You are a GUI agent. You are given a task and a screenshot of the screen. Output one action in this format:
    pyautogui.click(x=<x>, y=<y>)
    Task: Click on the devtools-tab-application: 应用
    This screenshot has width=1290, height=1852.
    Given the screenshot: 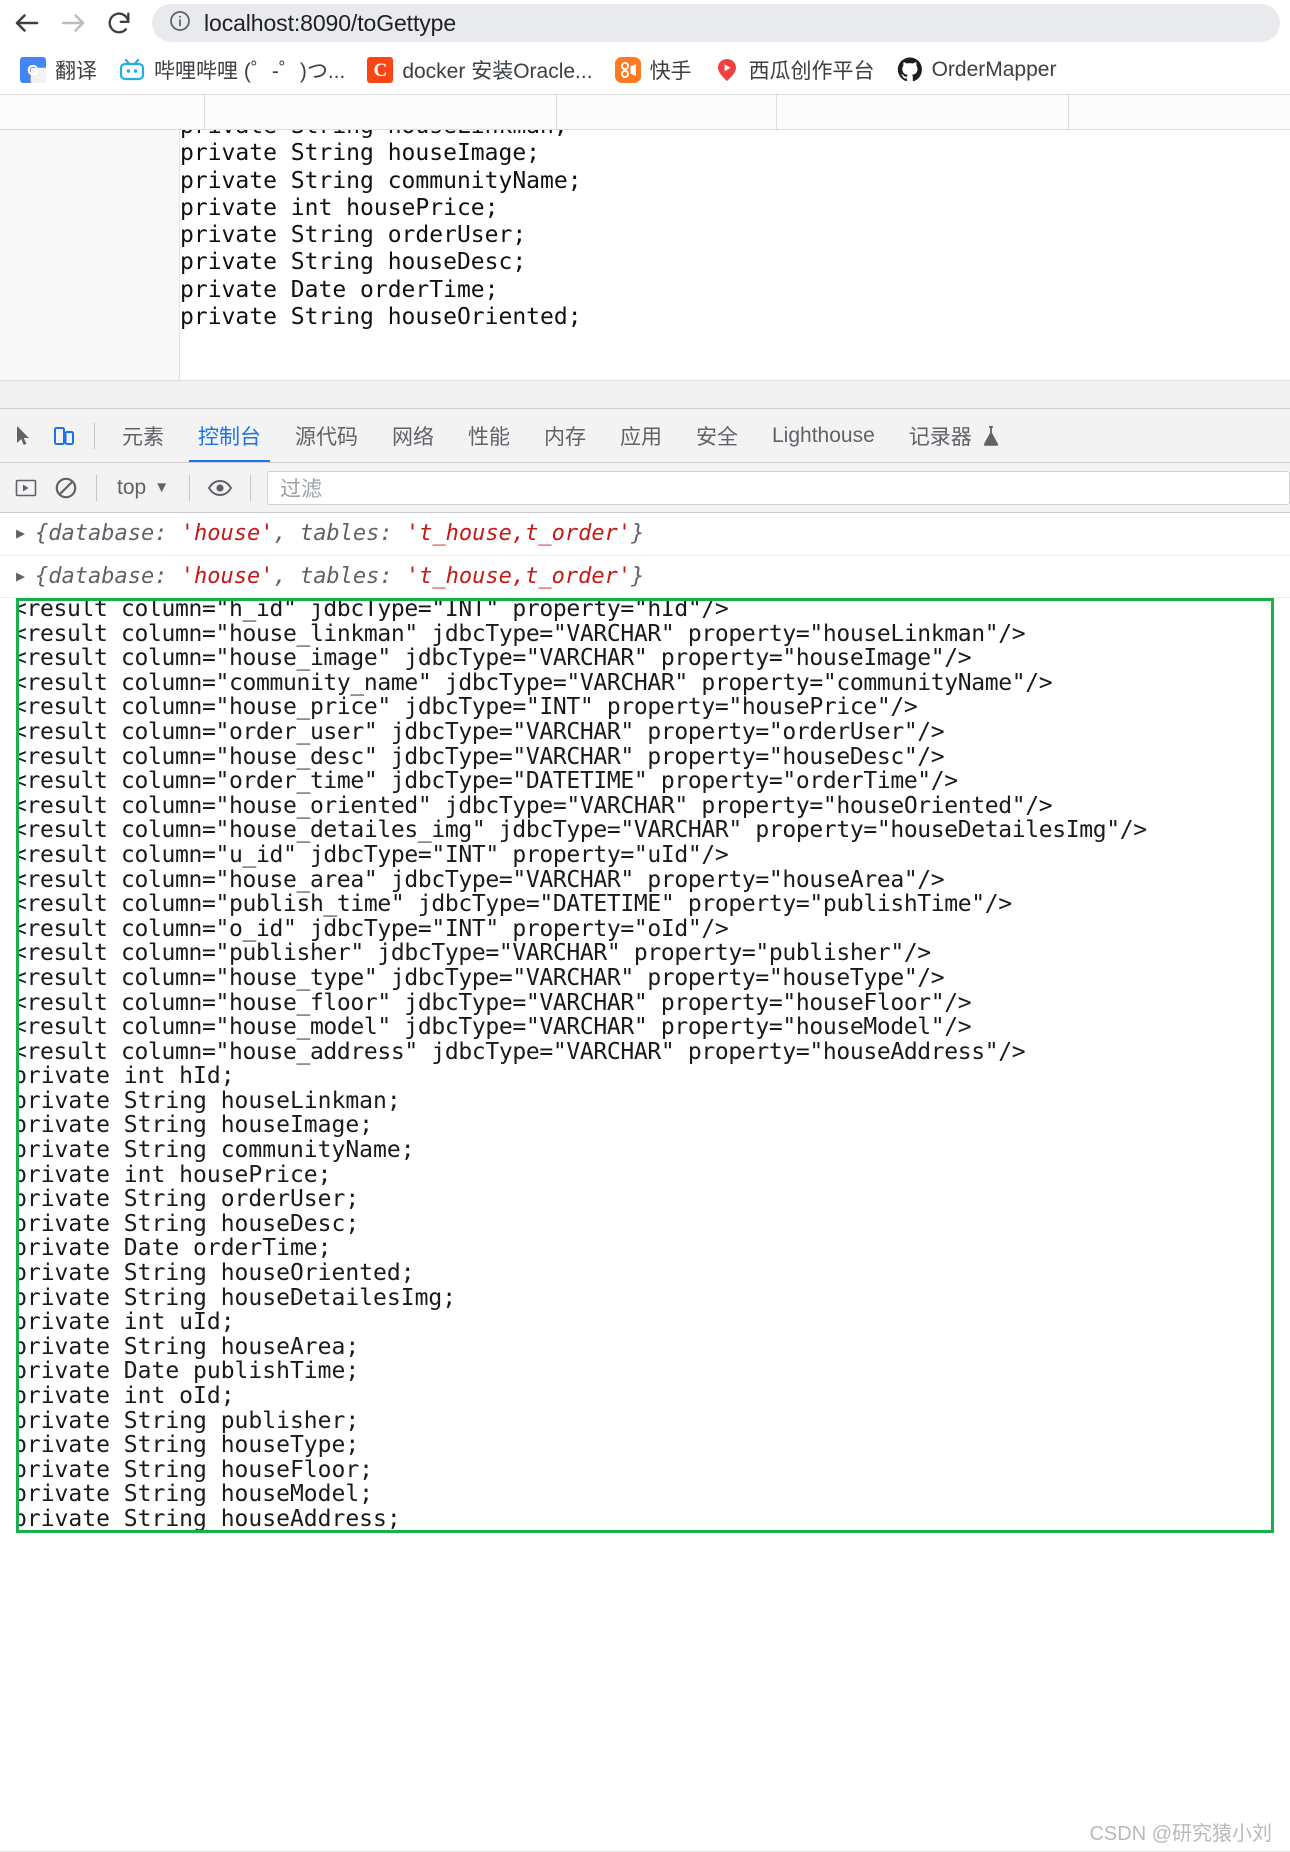 What is the action you would take?
    pyautogui.click(x=641, y=435)
    